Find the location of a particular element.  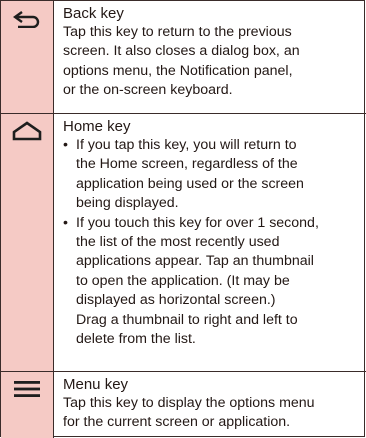

home-key-bullet-1-line-1: If you tap this key, you will return to is located at coordinates (186, 145).